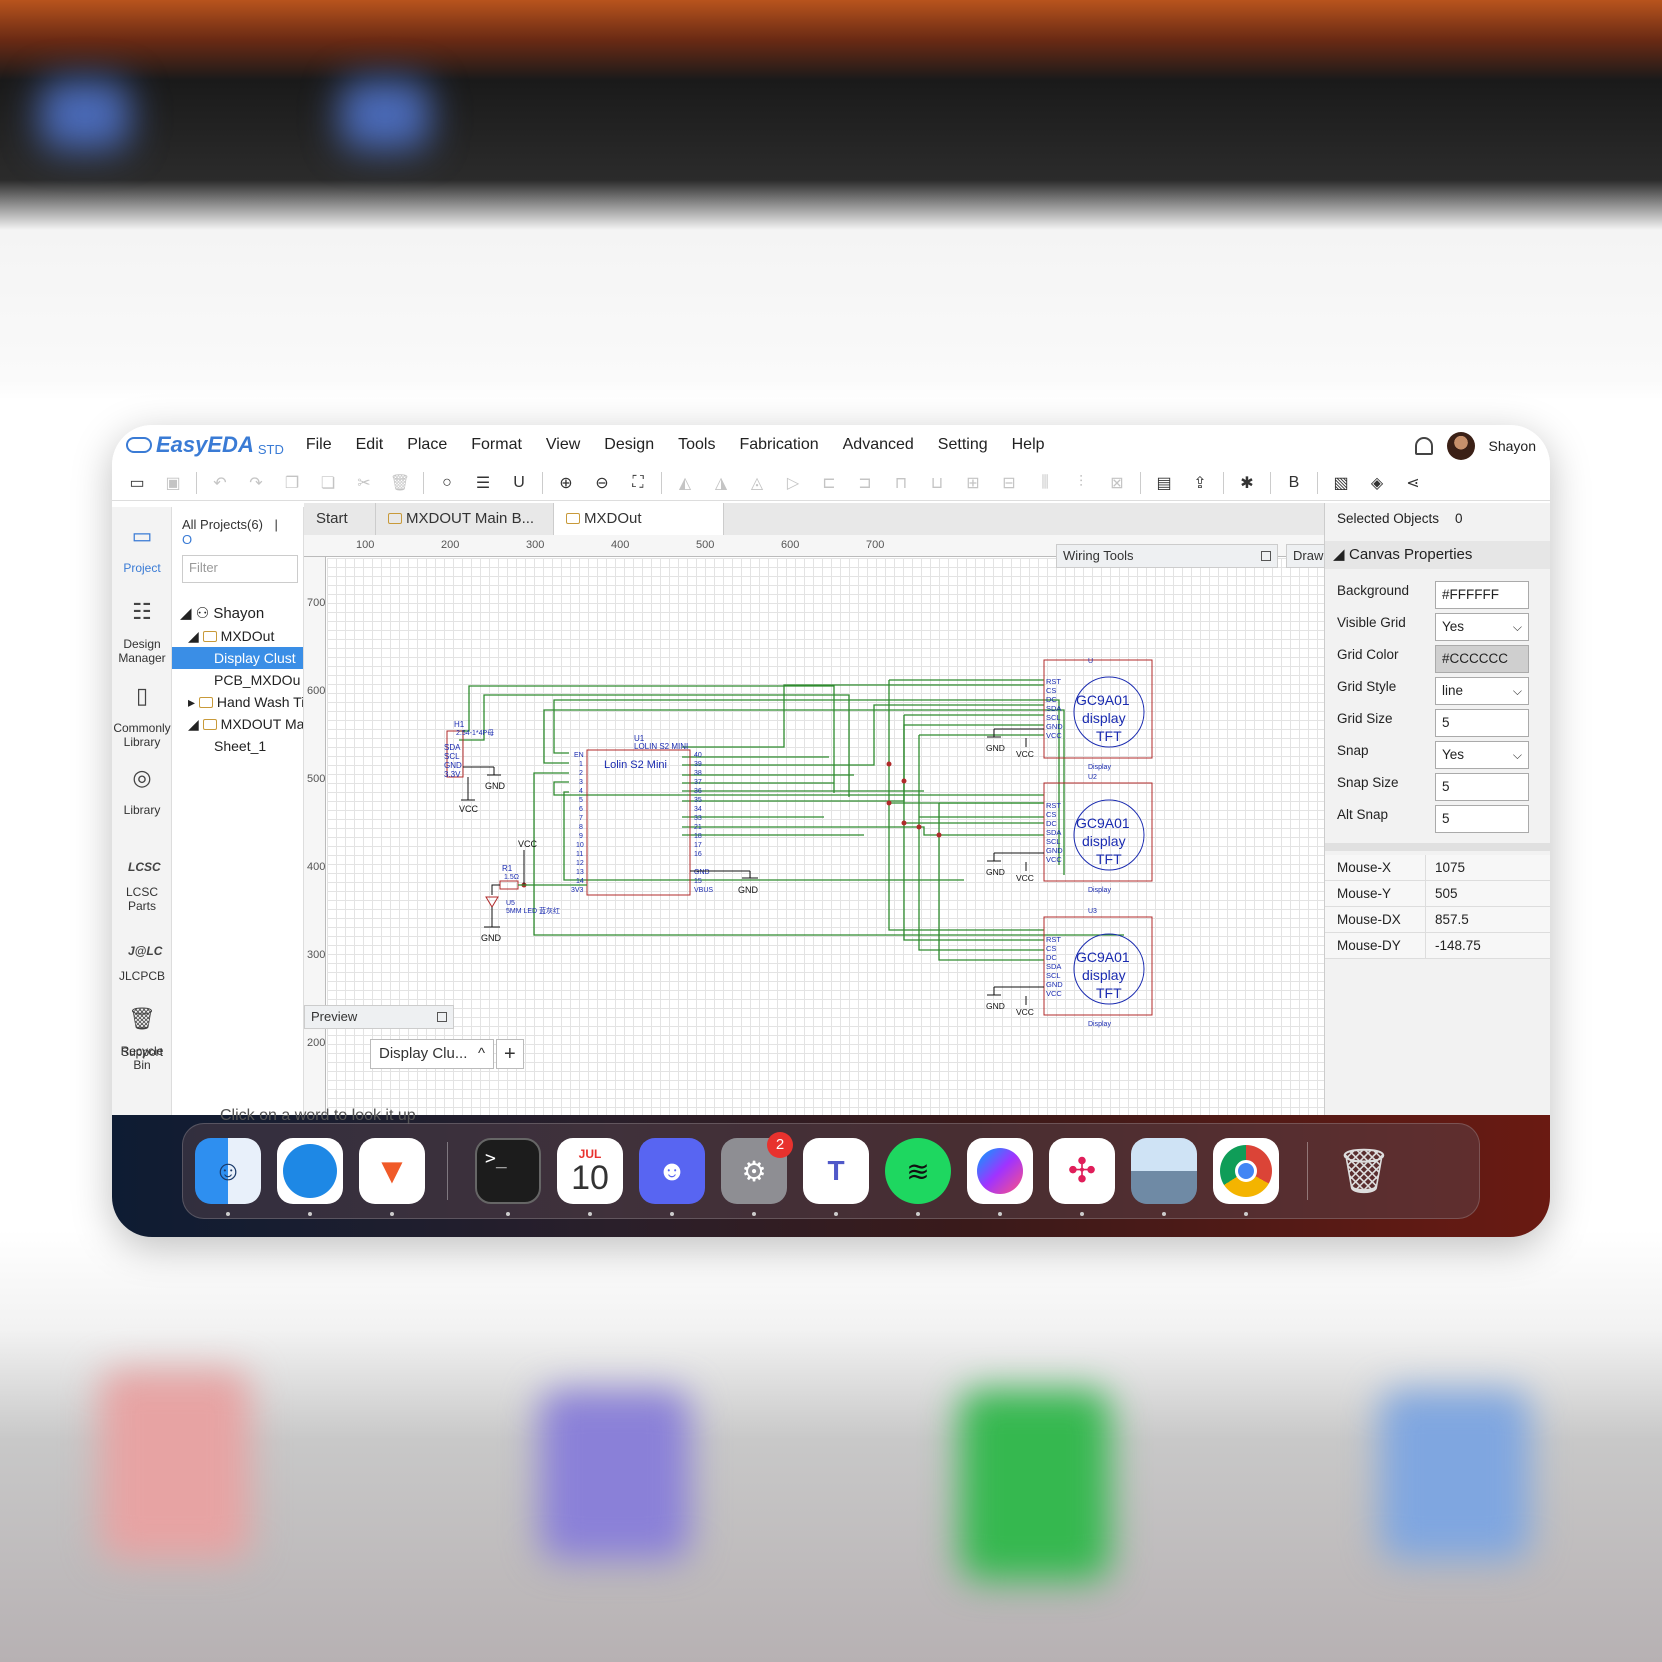  Describe the element at coordinates (447, 483) in the screenshot. I see `search-icon: ○` at that location.